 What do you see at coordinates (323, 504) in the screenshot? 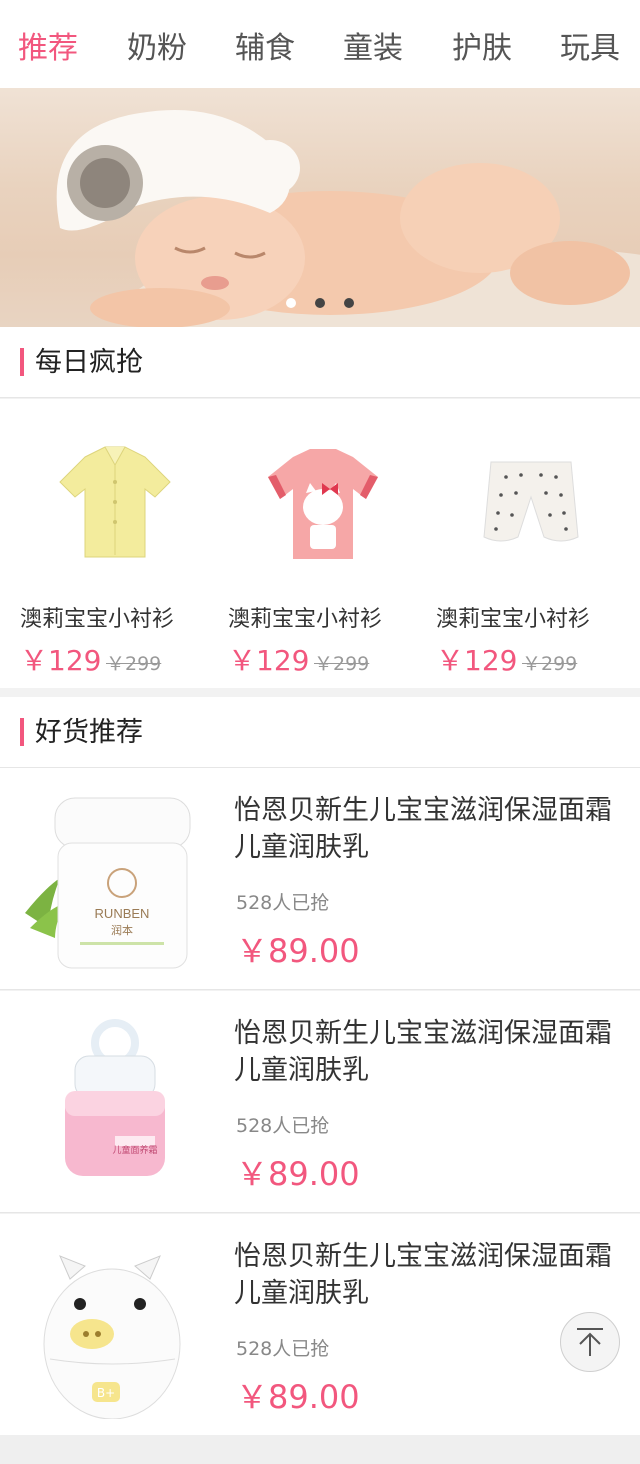
I see `pink-cat-tee-image` at bounding box center [323, 504].